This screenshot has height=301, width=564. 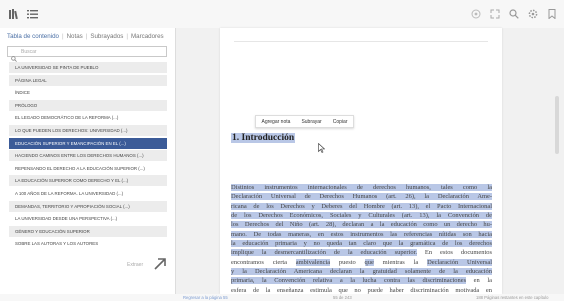 I want to click on gear-icon, so click(x=533, y=14).